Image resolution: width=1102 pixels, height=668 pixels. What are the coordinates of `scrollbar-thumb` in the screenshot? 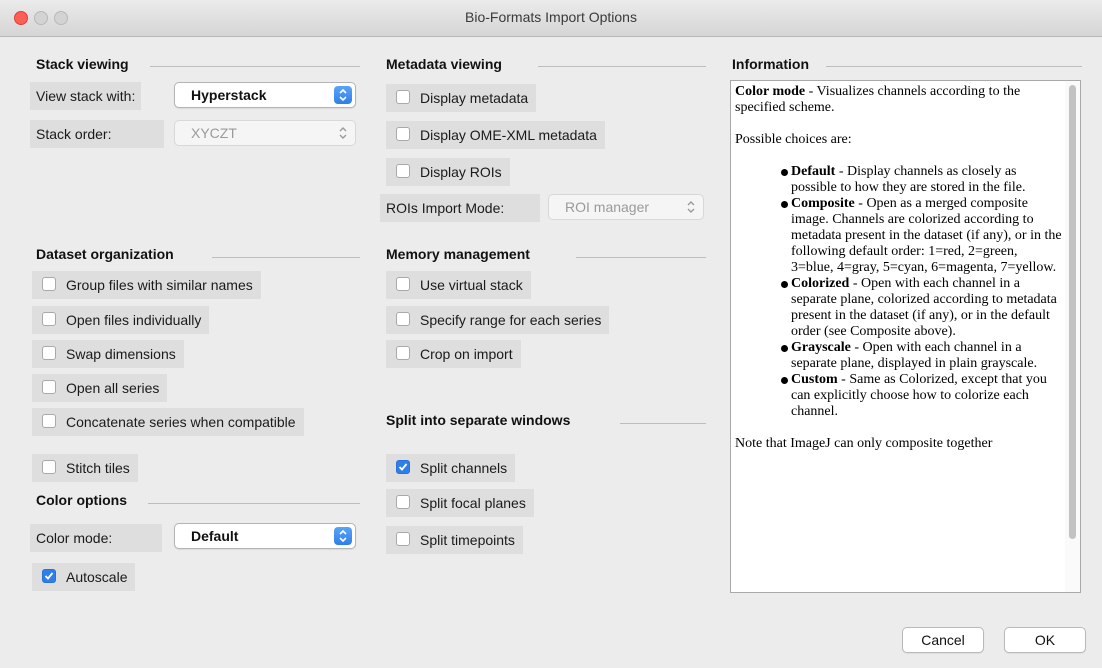 It's located at (1072, 312).